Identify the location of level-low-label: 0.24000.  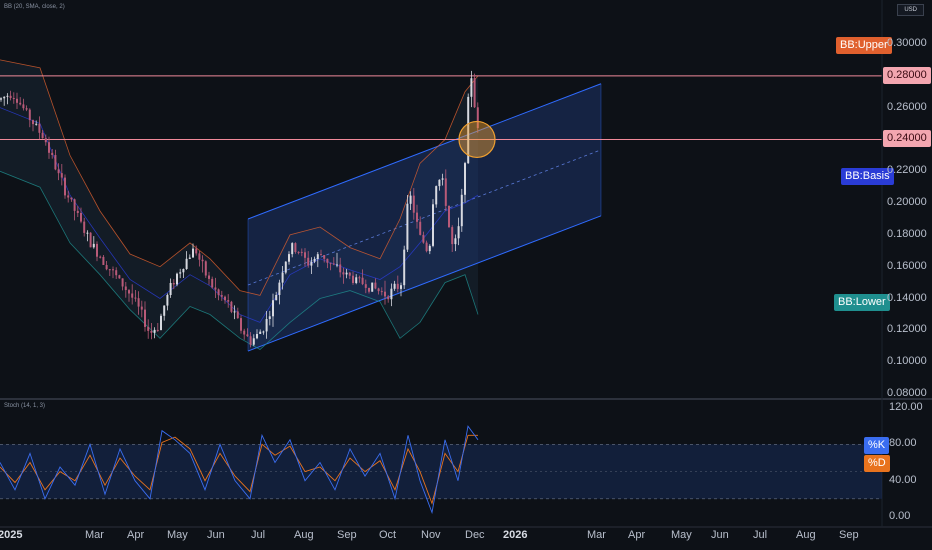
(907, 138).